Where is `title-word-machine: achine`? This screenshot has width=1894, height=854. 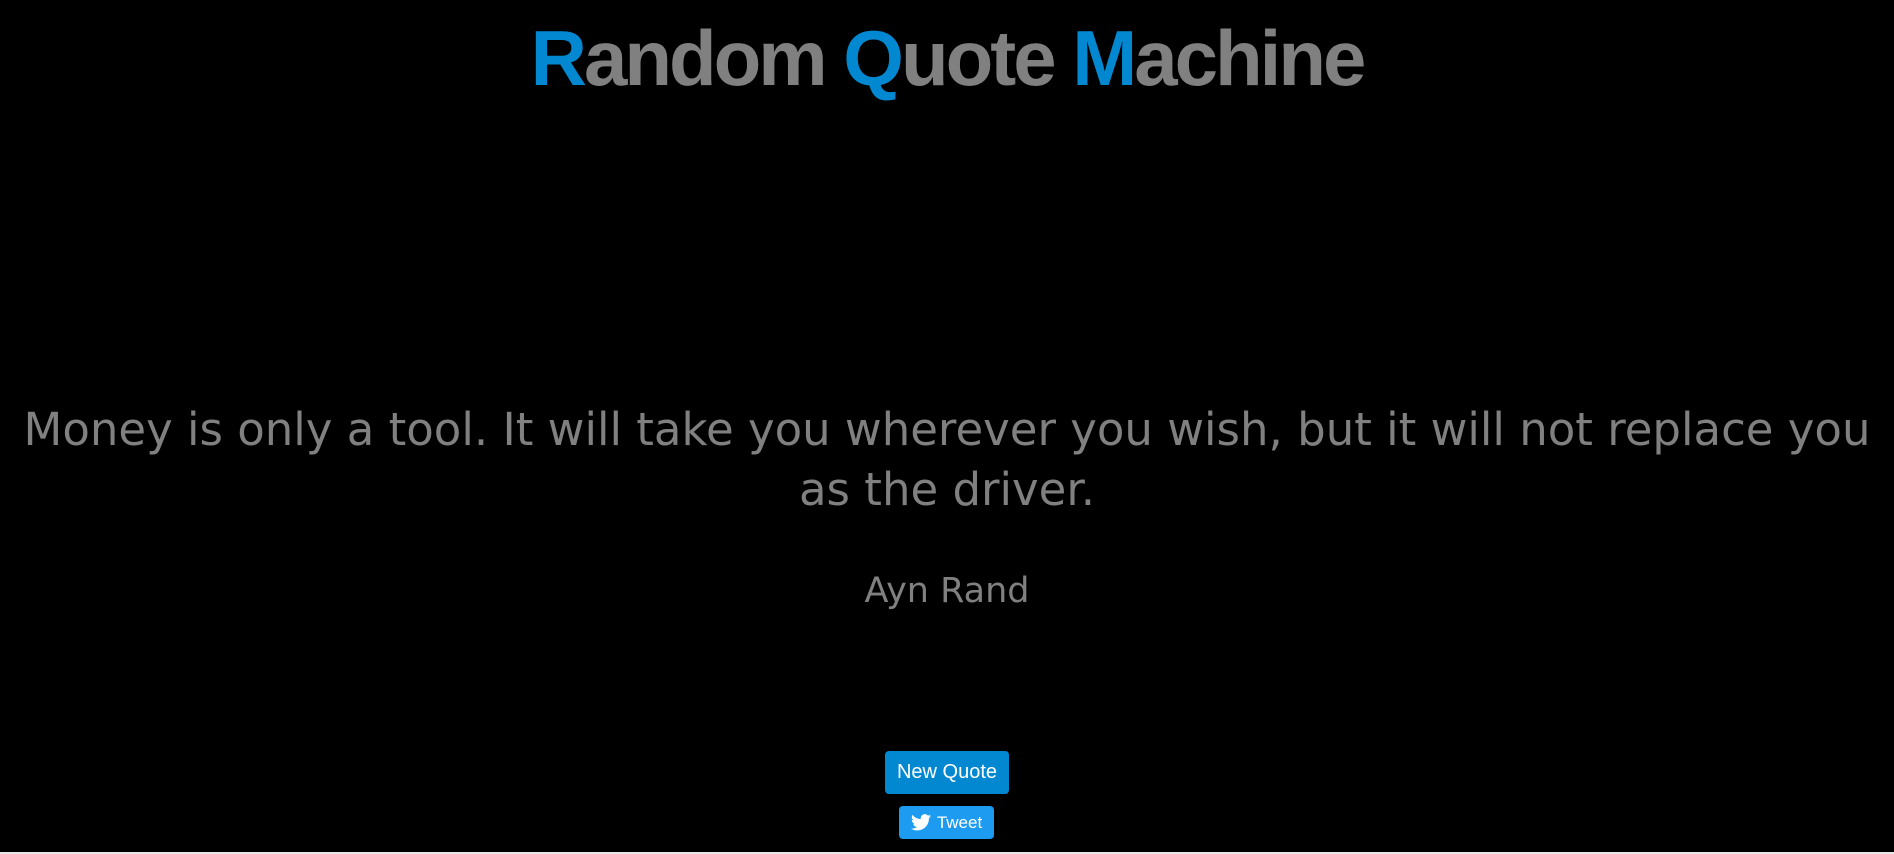
title-word-machine: achine is located at coordinates (1250, 58).